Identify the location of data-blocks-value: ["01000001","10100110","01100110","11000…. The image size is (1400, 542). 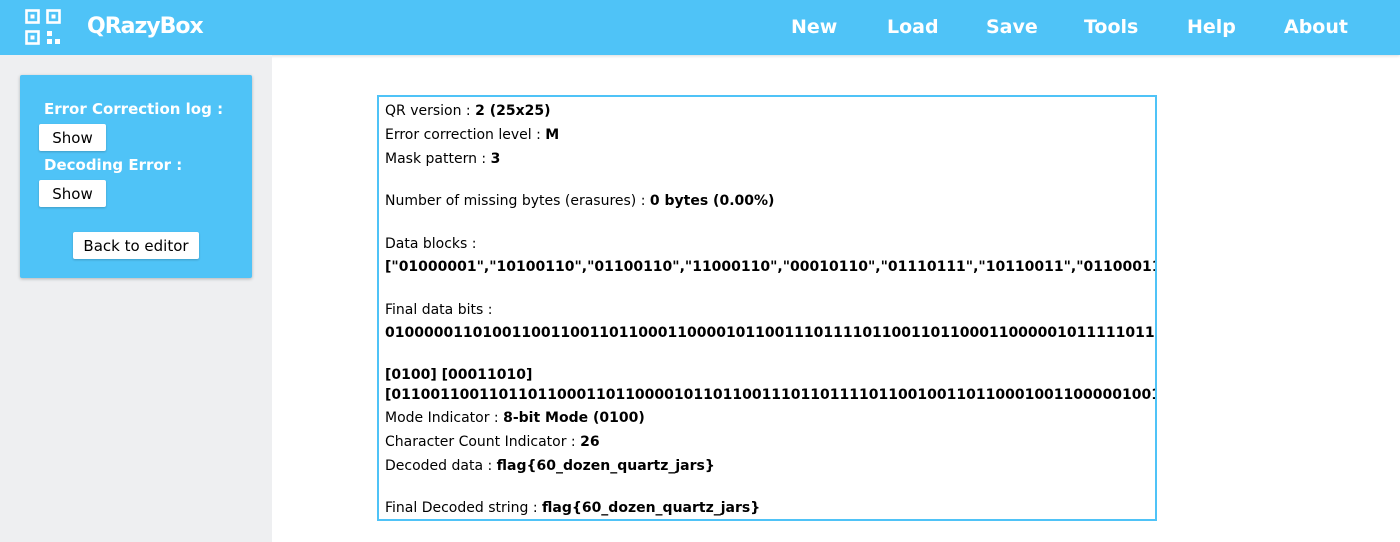
(770, 267).